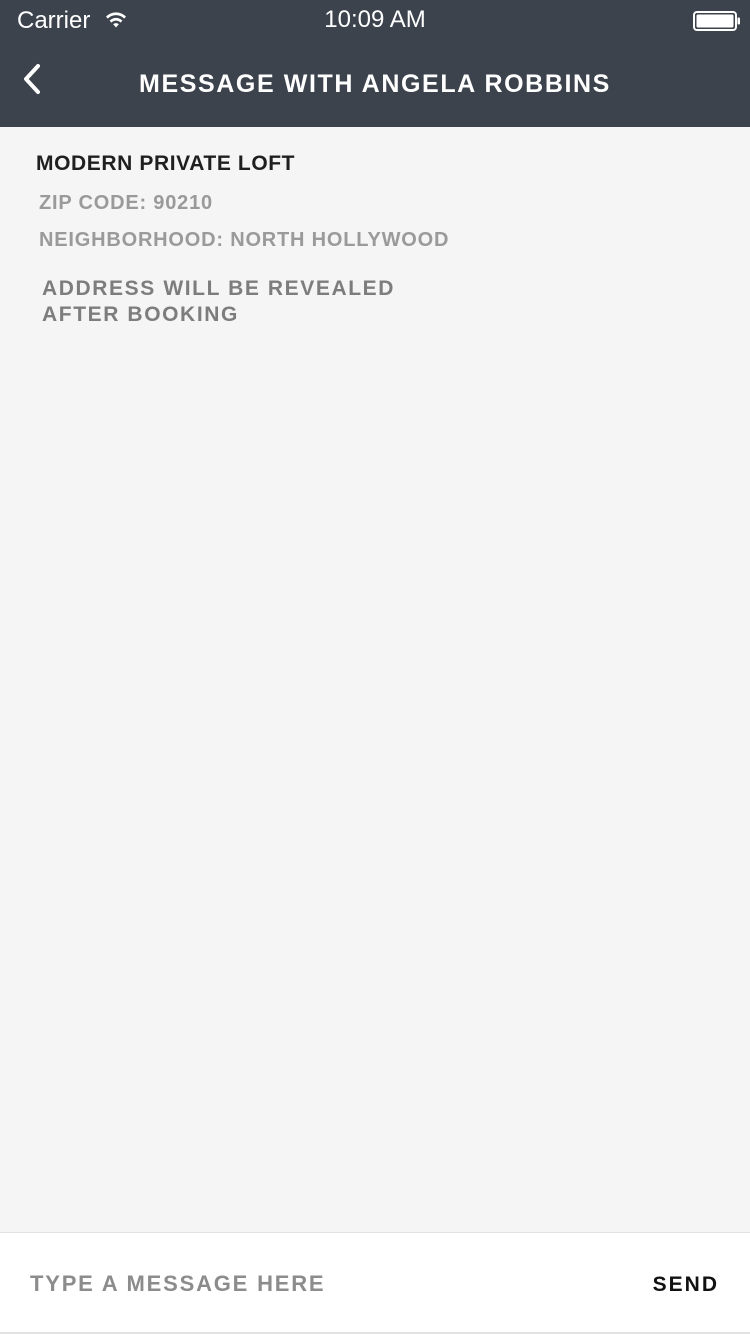  I want to click on send-button: SEND, so click(686, 1285).